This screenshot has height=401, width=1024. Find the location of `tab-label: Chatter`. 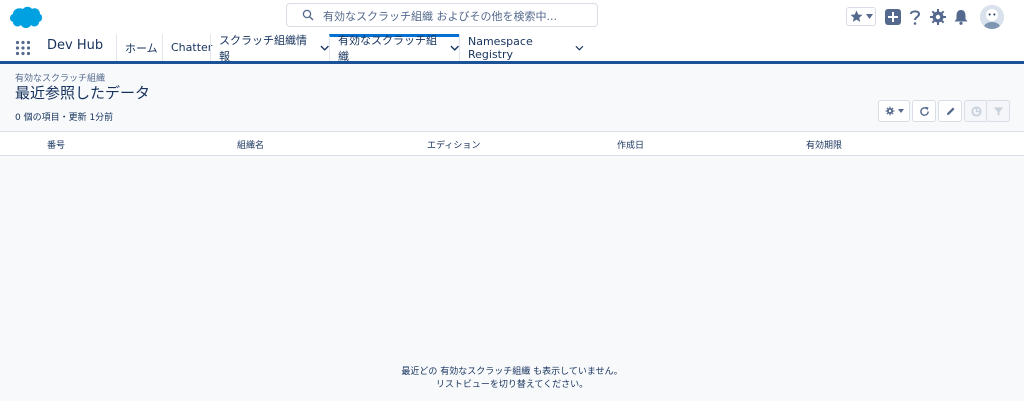

tab-label: Chatter is located at coordinates (192, 47).